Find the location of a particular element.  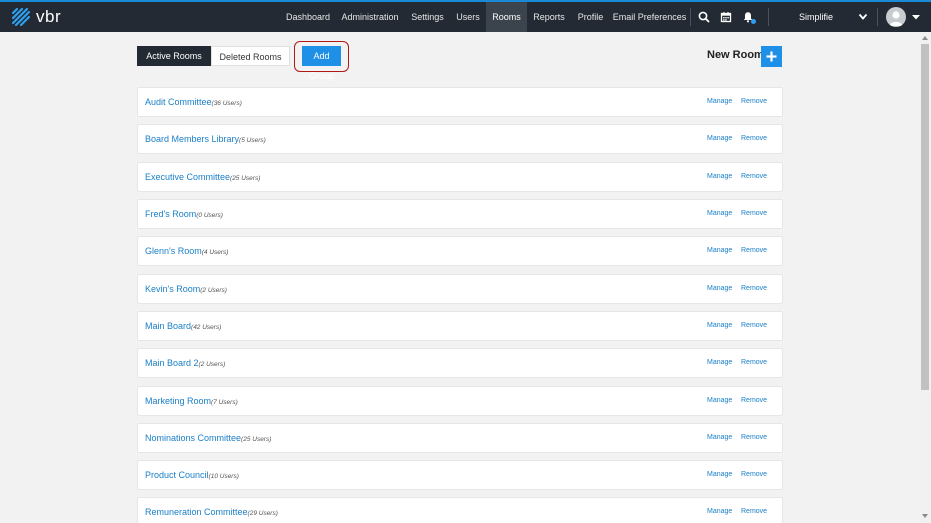

room-user-count: (10 Users) is located at coordinates (223, 476).